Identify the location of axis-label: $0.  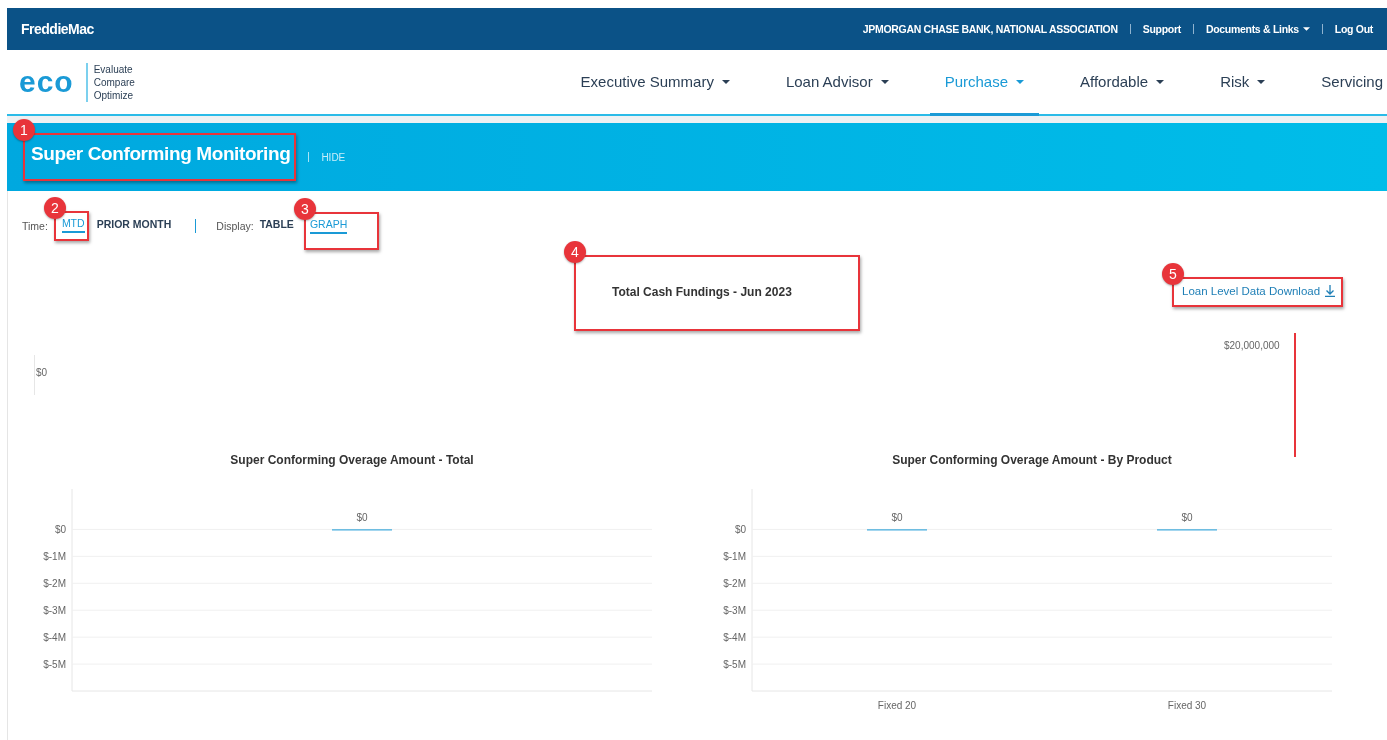
(42, 372).